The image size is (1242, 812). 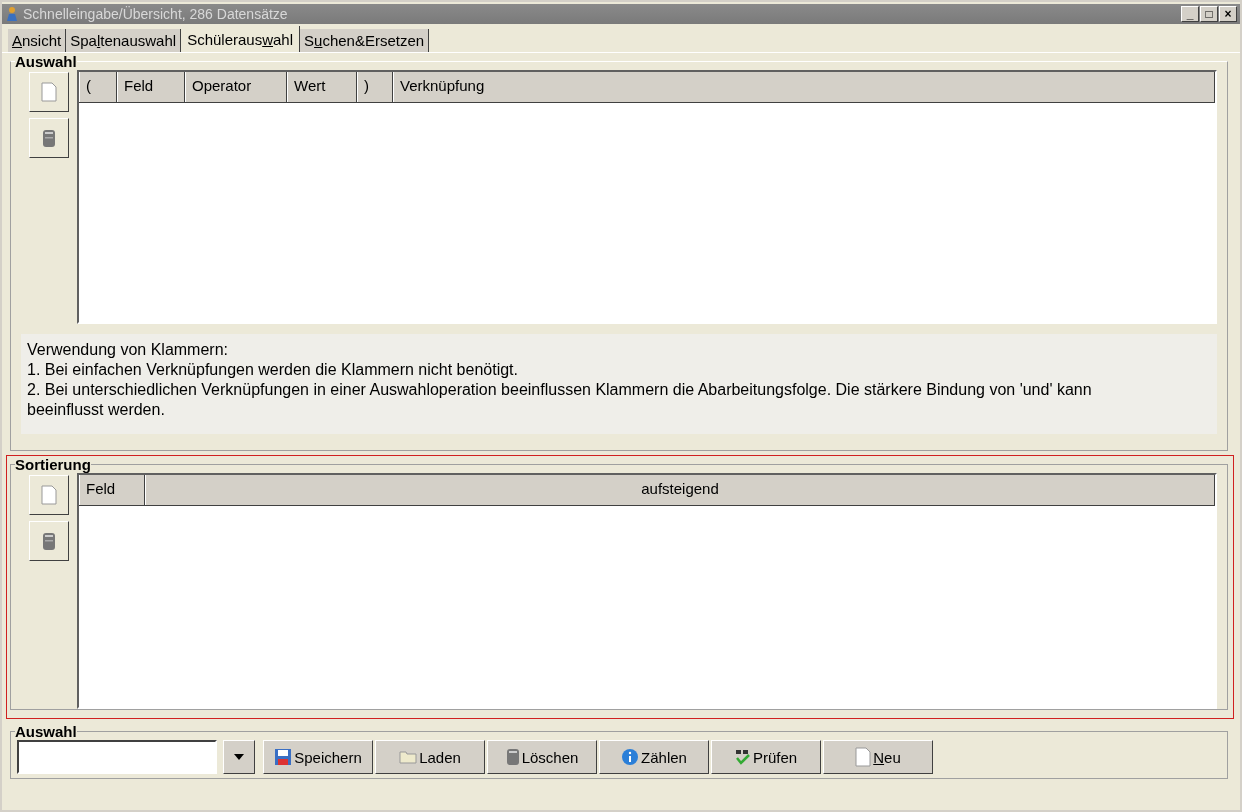 What do you see at coordinates (273, 370) in the screenshot?
I see `help-text: 1. Bei einfachen Verknüpfungen werden die Klammern nicht benötigt.` at bounding box center [273, 370].